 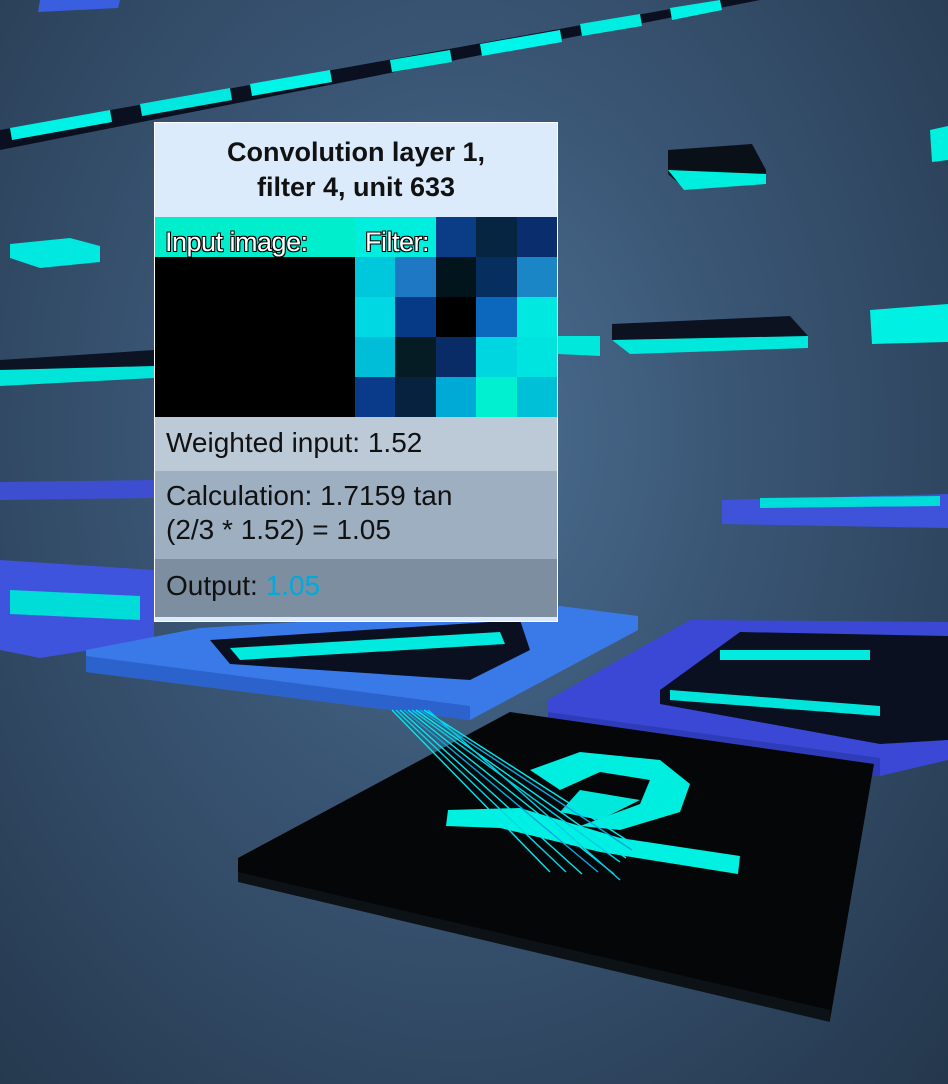 I want to click on panel-title-line1: Convolution layer 1,, so click(x=356, y=152).